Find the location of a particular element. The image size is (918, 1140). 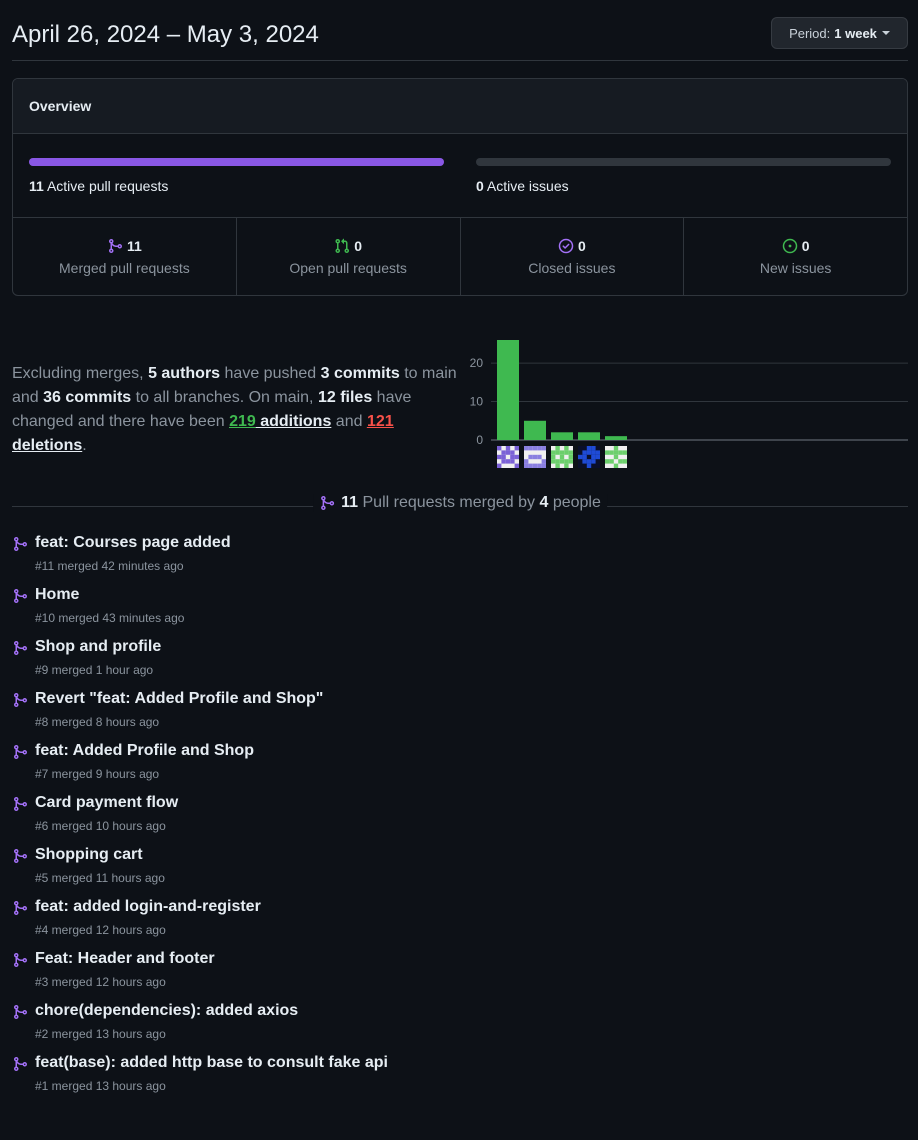

active-issues-progress is located at coordinates (683, 162).